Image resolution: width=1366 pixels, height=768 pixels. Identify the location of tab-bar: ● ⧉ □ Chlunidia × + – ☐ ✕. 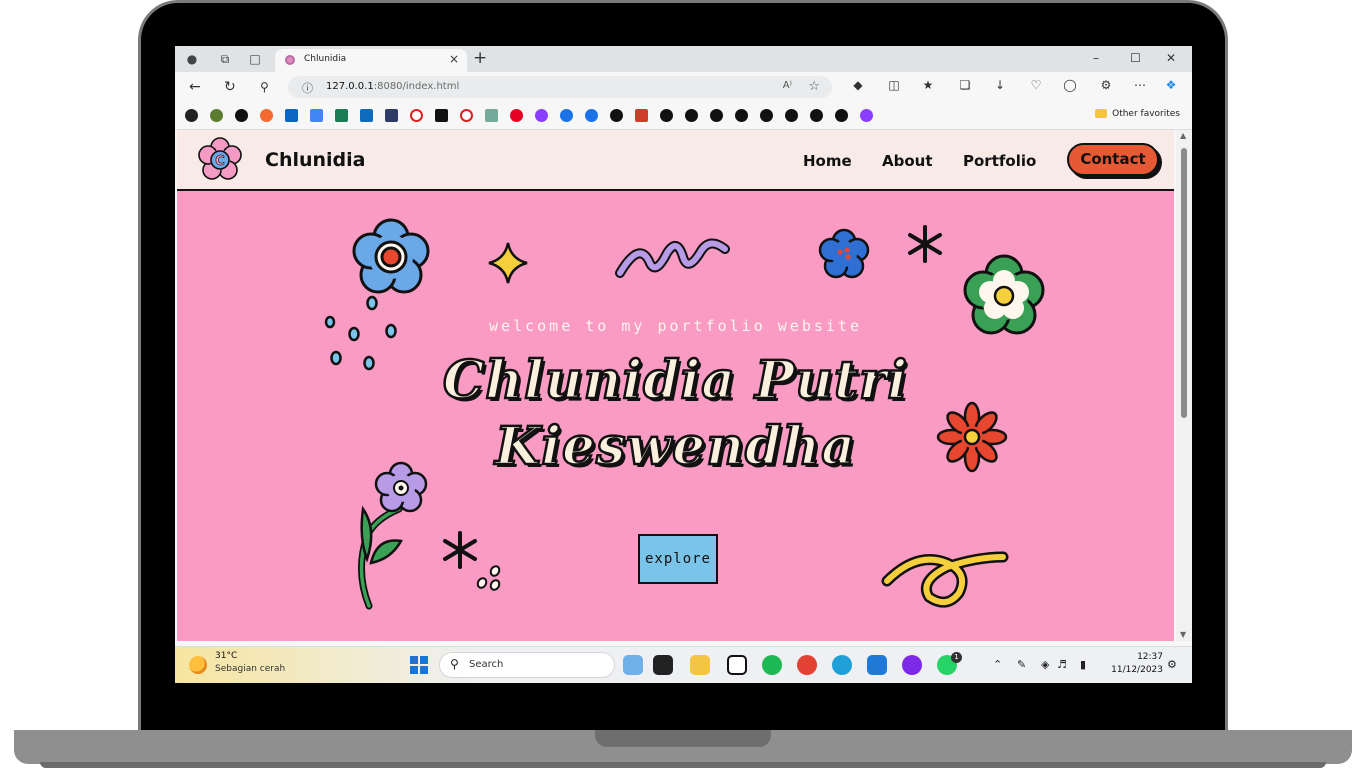
(683, 59).